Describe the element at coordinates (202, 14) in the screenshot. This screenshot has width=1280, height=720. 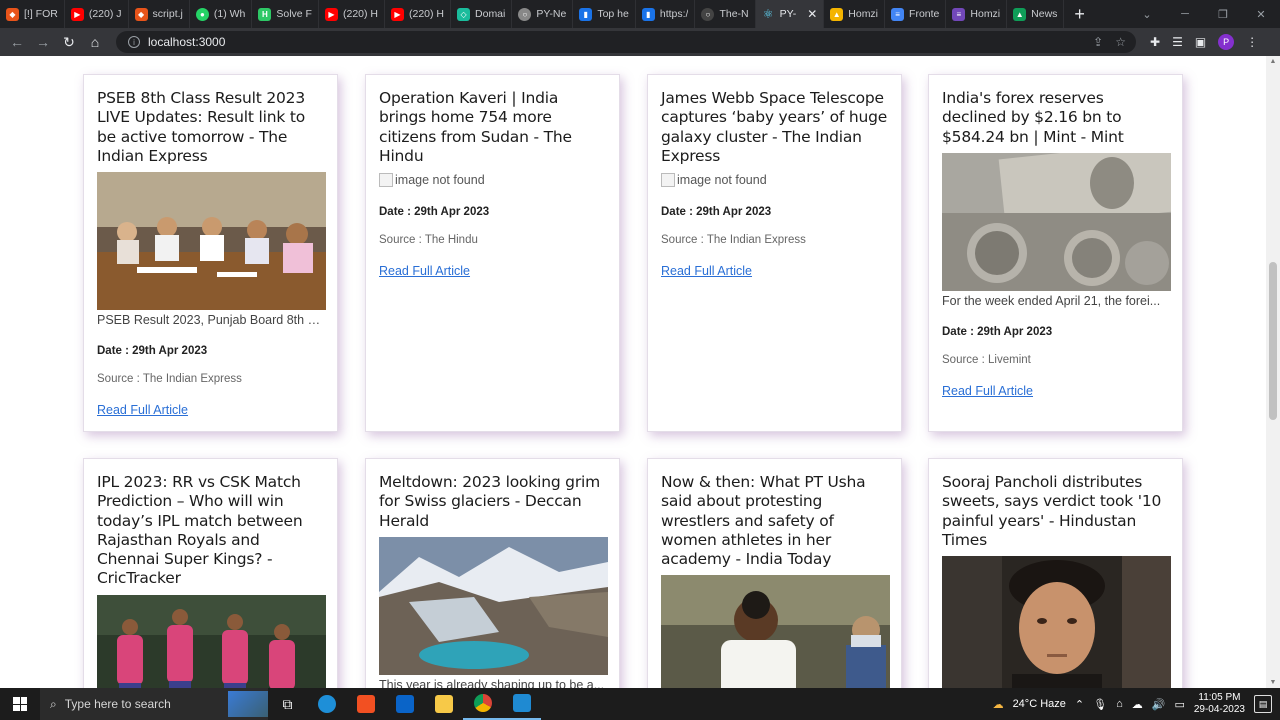
I see `whatsapp-icon: ●` at that location.